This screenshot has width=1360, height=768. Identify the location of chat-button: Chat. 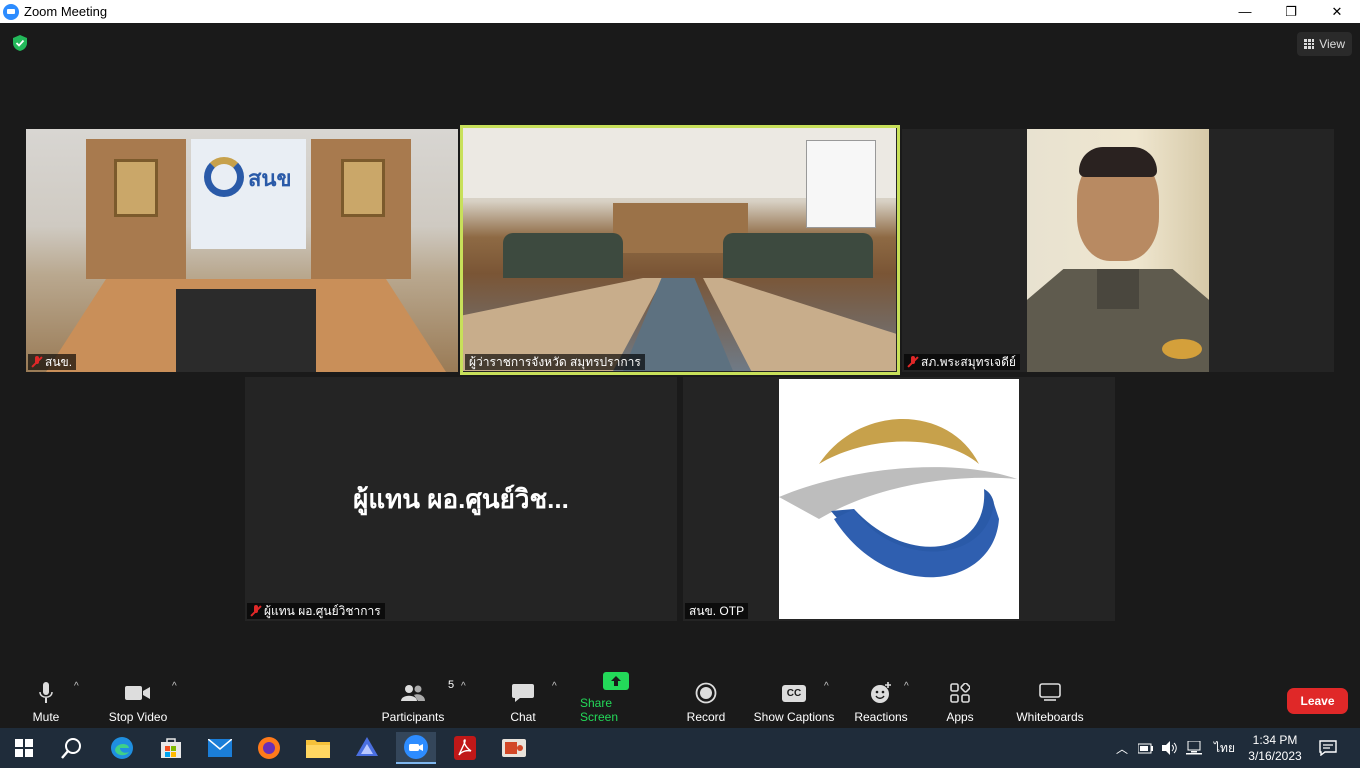
(523, 701).